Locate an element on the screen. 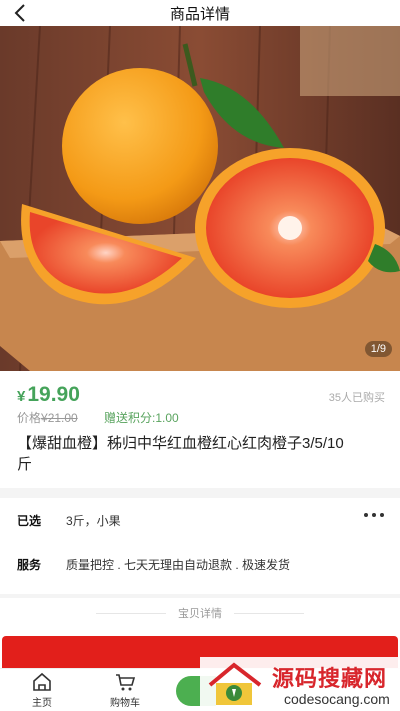  original-price-label: 价格 is located at coordinates (29, 418).